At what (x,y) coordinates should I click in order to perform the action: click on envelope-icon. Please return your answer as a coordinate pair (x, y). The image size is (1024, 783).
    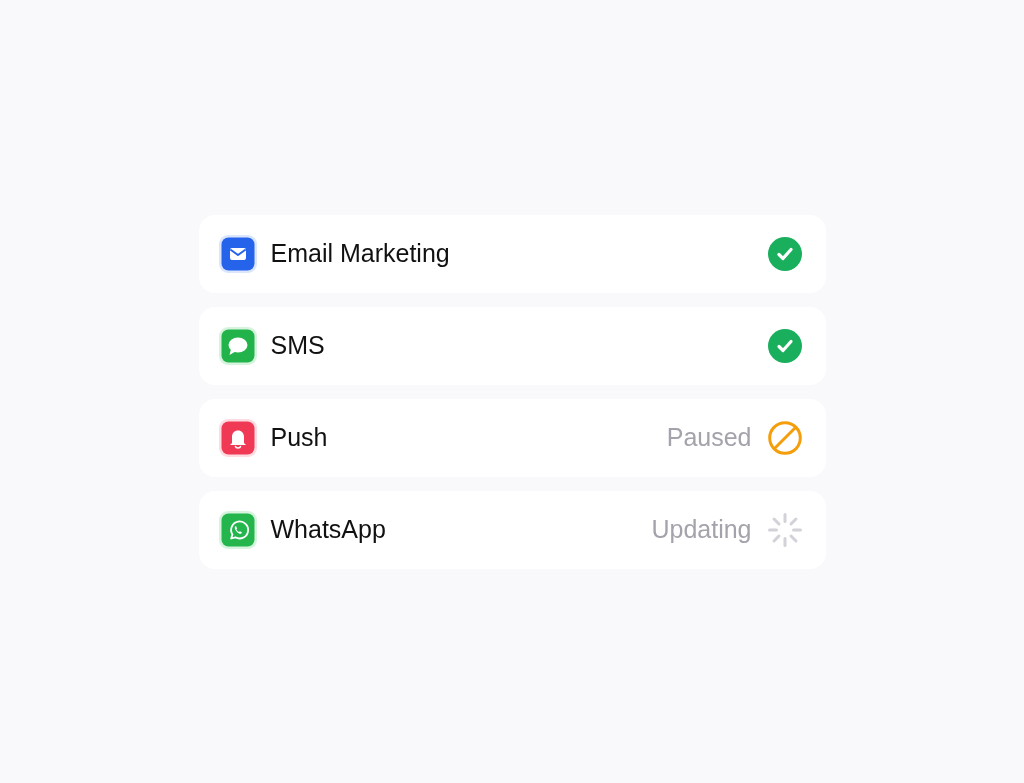
    Looking at the image, I should click on (237, 253).